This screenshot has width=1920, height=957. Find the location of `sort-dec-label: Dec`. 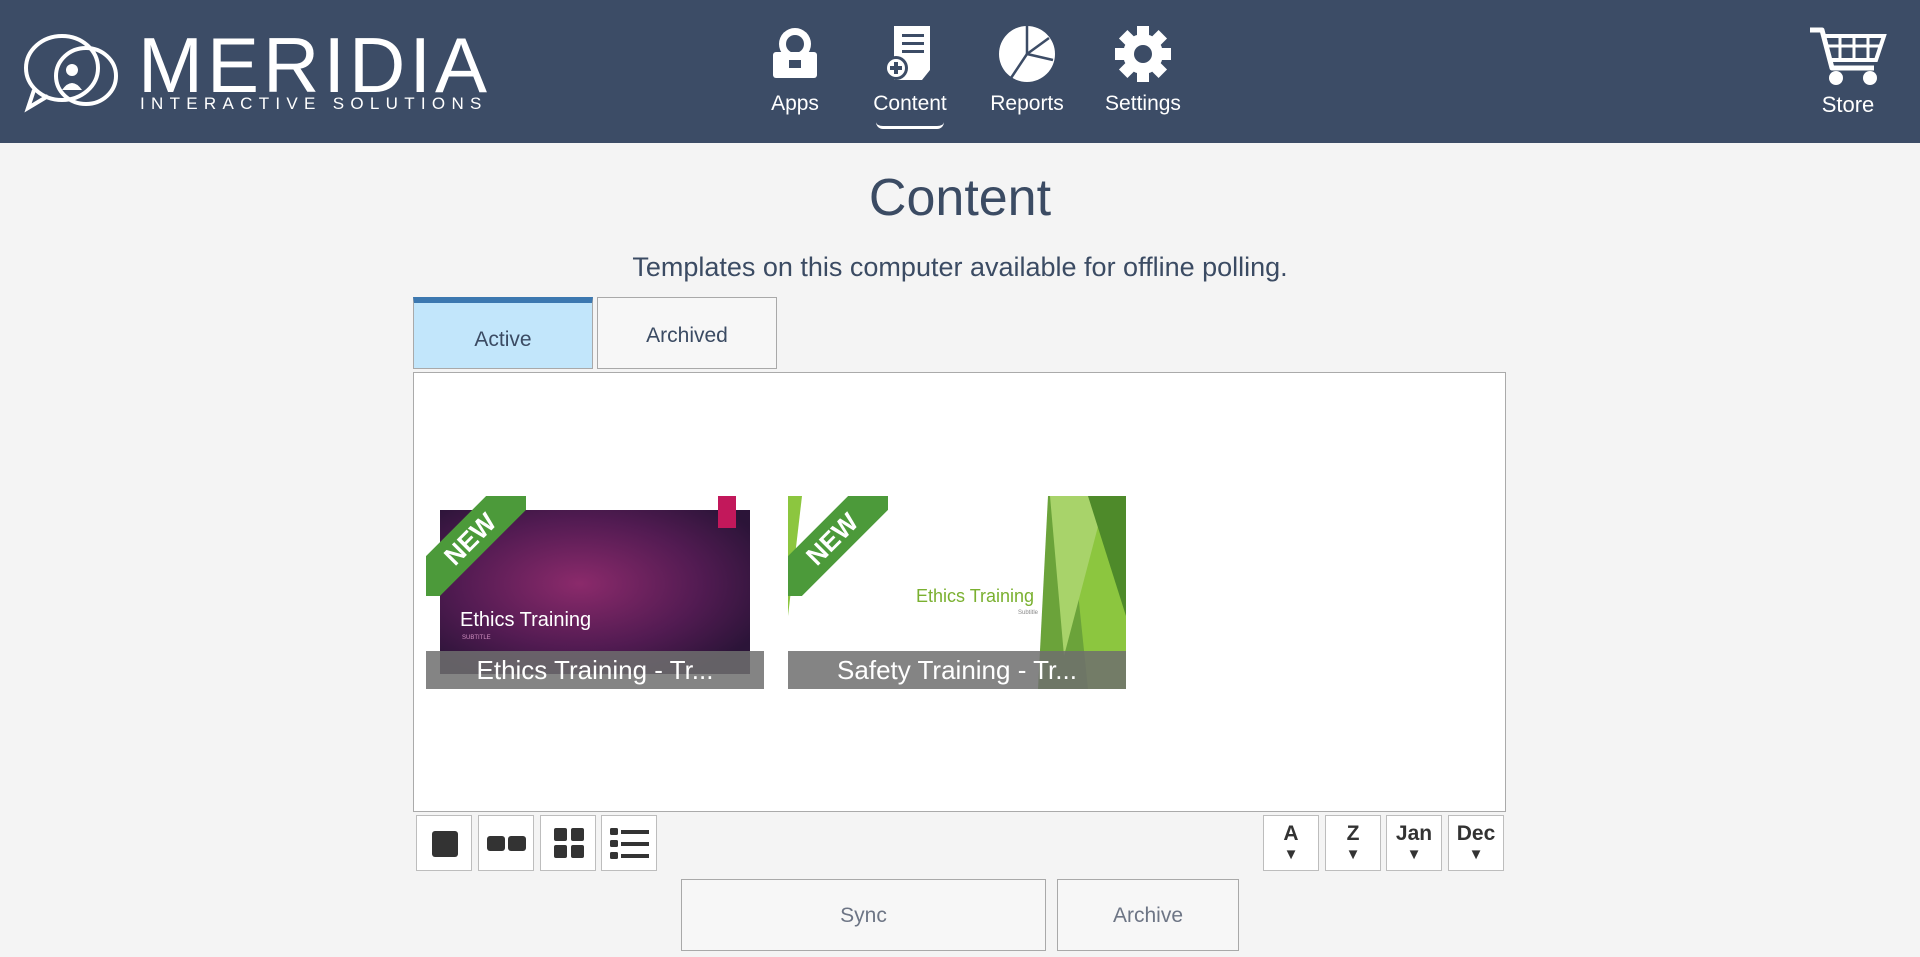

sort-dec-label: Dec is located at coordinates (1476, 833).